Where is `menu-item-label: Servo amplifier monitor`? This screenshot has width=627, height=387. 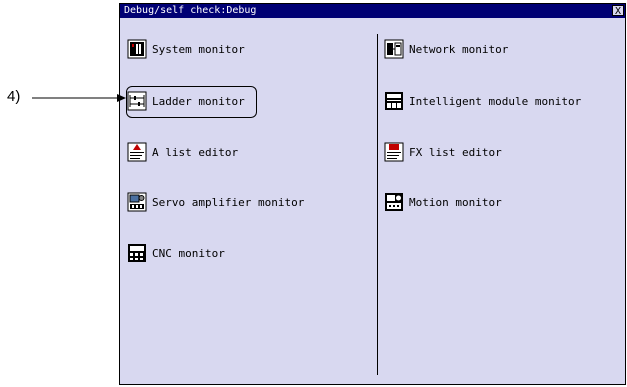
menu-item-label: Servo amplifier monitor is located at coordinates (228, 202).